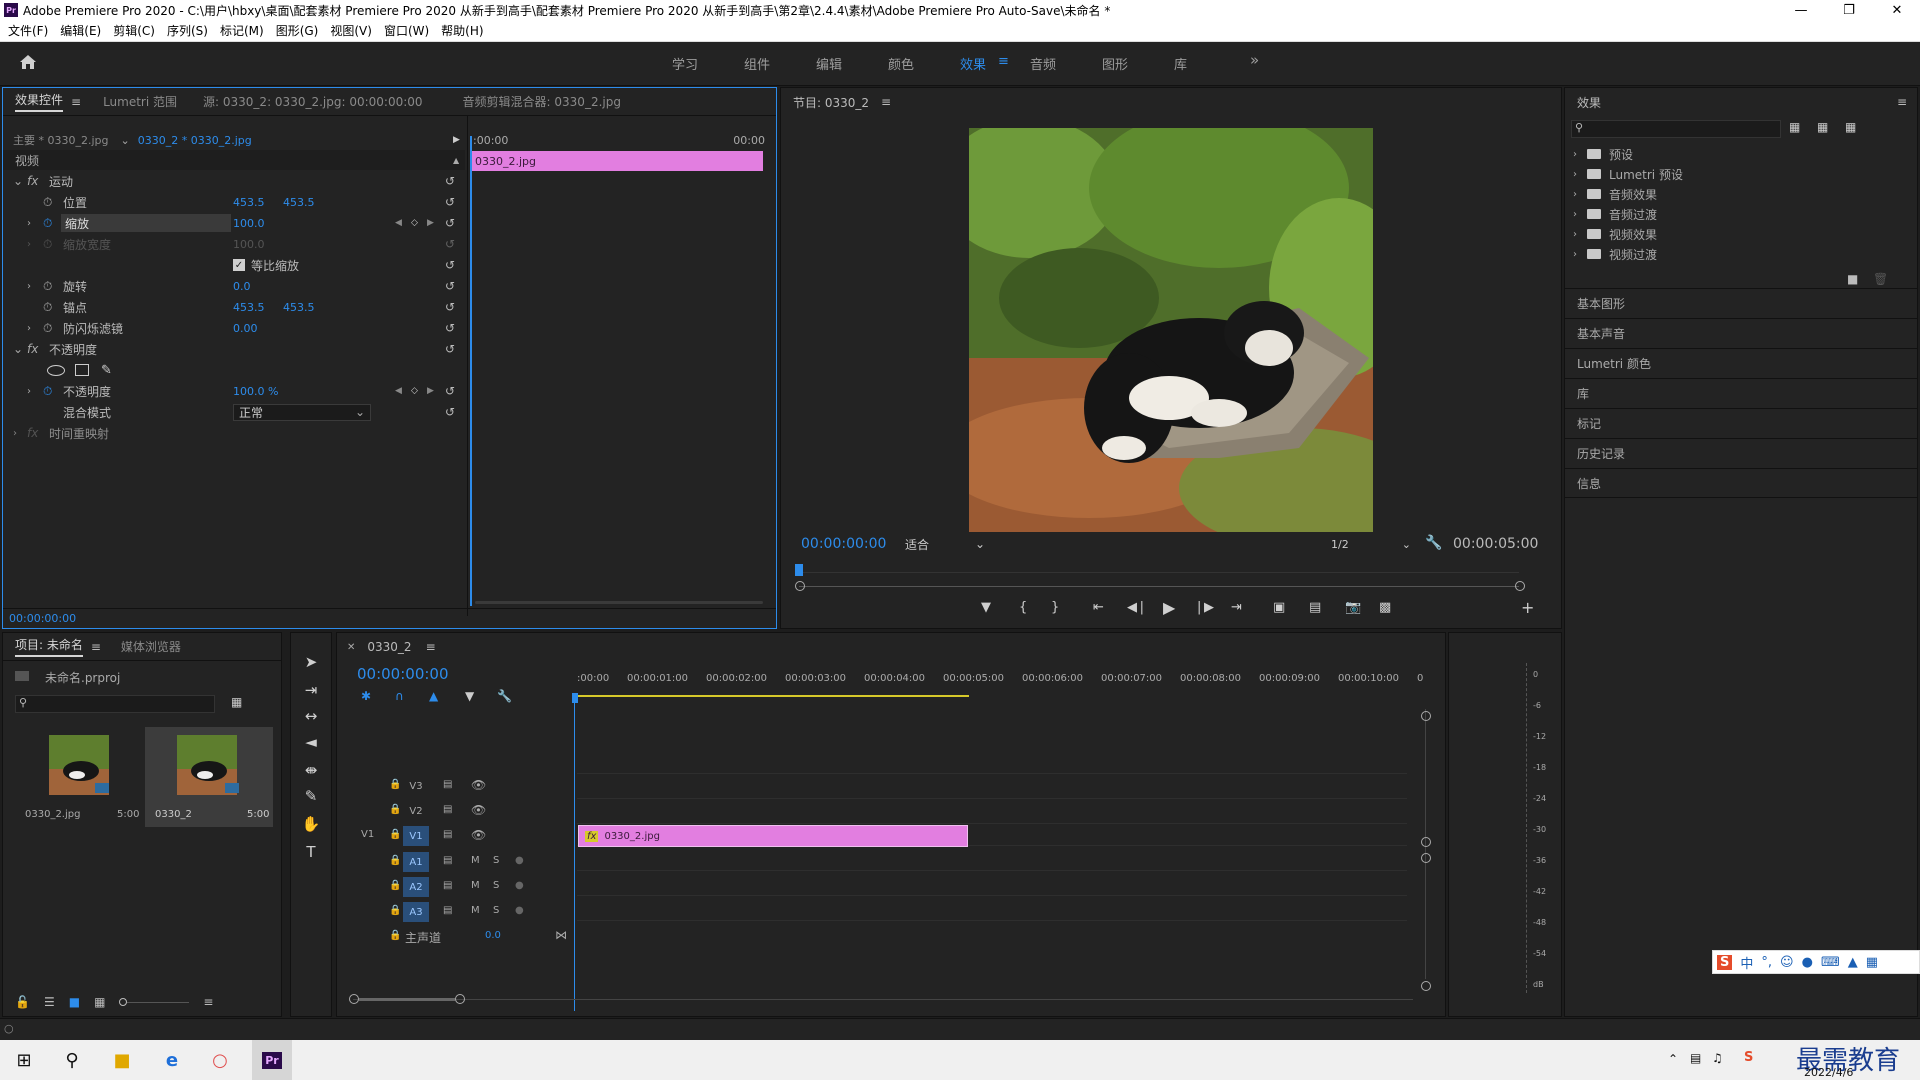 The width and height of the screenshot is (1920, 1080). What do you see at coordinates (1043, 63) in the screenshot?
I see `workspace-audio: 音频` at bounding box center [1043, 63].